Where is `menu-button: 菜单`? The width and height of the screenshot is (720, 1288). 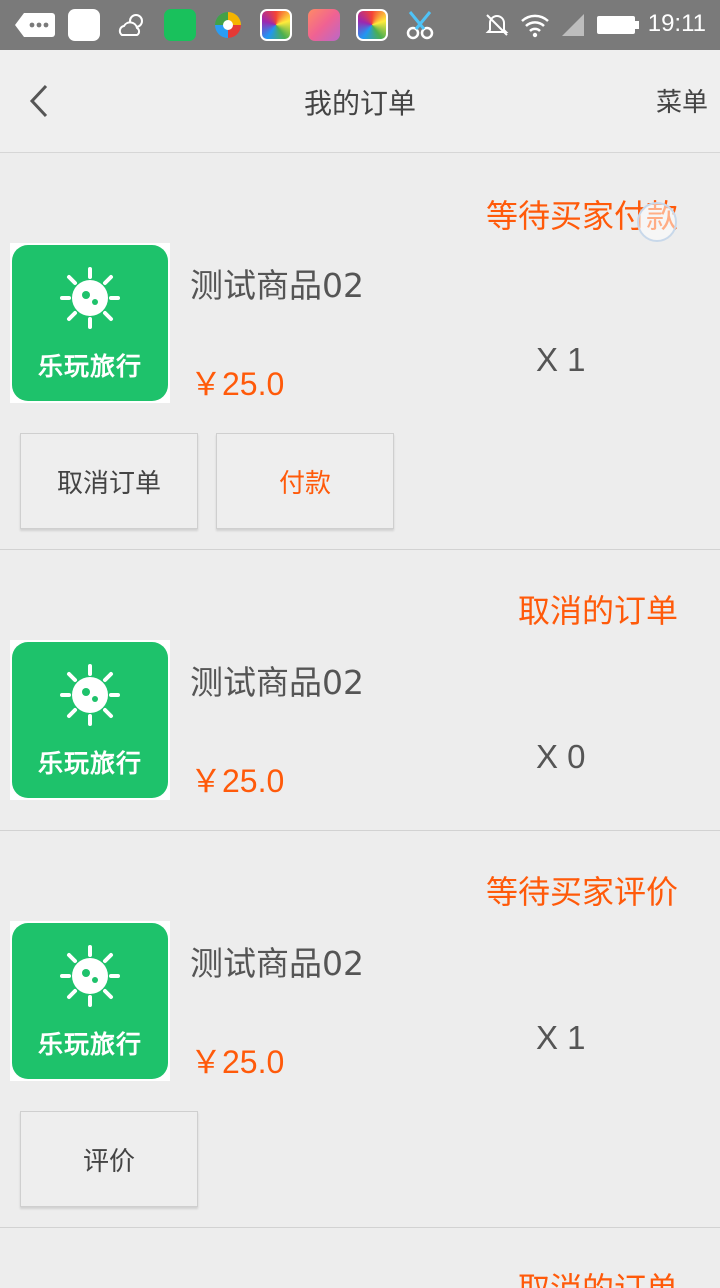 menu-button: 菜单 is located at coordinates (682, 100).